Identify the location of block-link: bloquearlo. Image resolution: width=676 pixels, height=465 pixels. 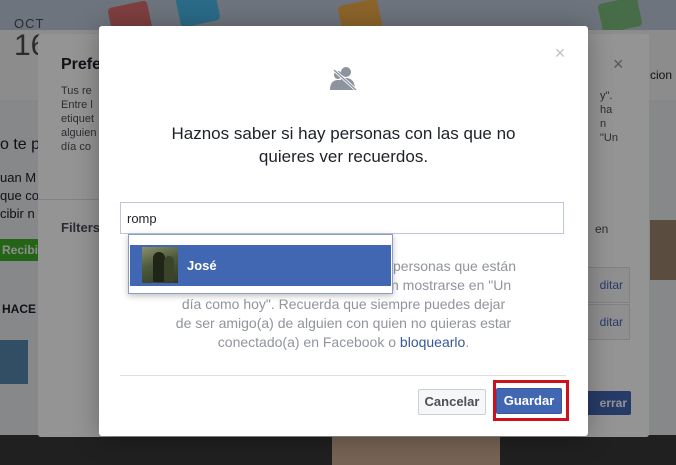
(432, 342).